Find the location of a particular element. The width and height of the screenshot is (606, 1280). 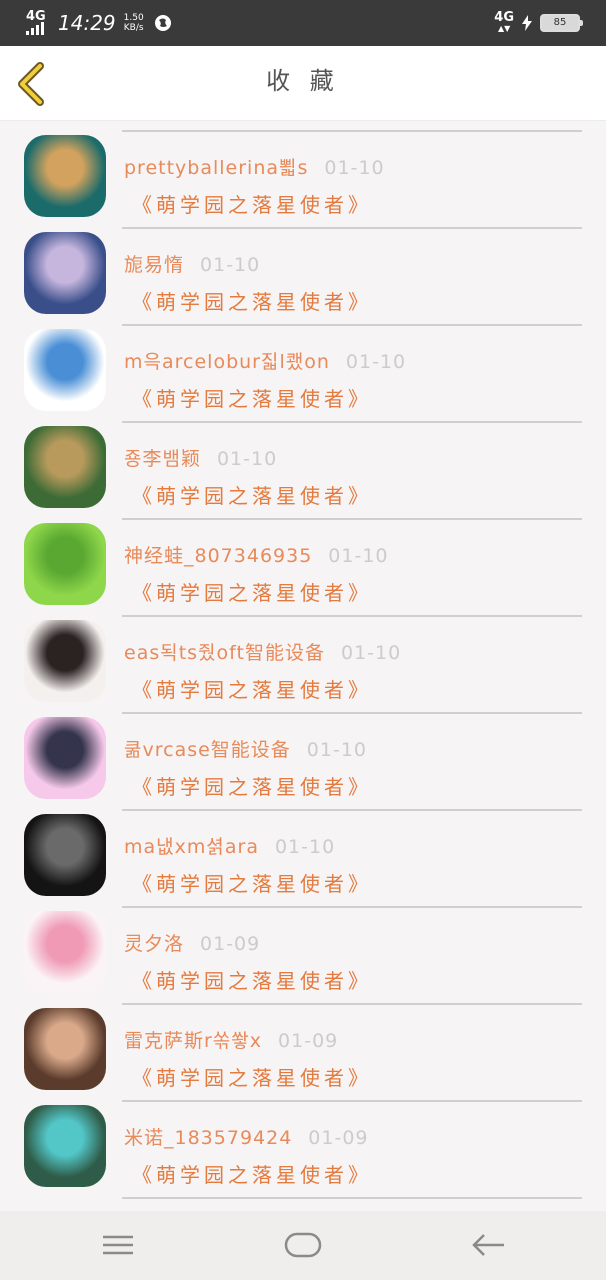

charging-icon is located at coordinates (527, 23).